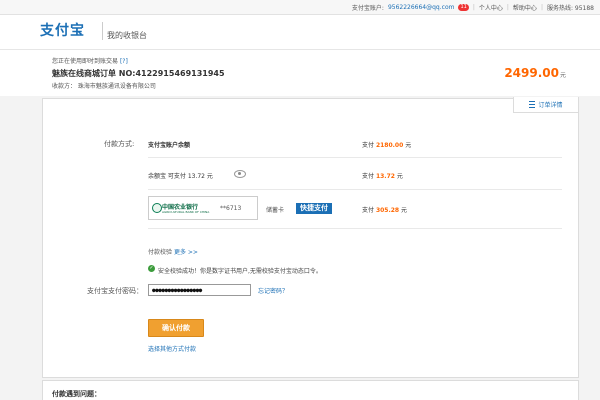 This screenshot has height=400, width=600. What do you see at coordinates (151, 268) in the screenshot?
I see `check-icon: ✓` at bounding box center [151, 268].